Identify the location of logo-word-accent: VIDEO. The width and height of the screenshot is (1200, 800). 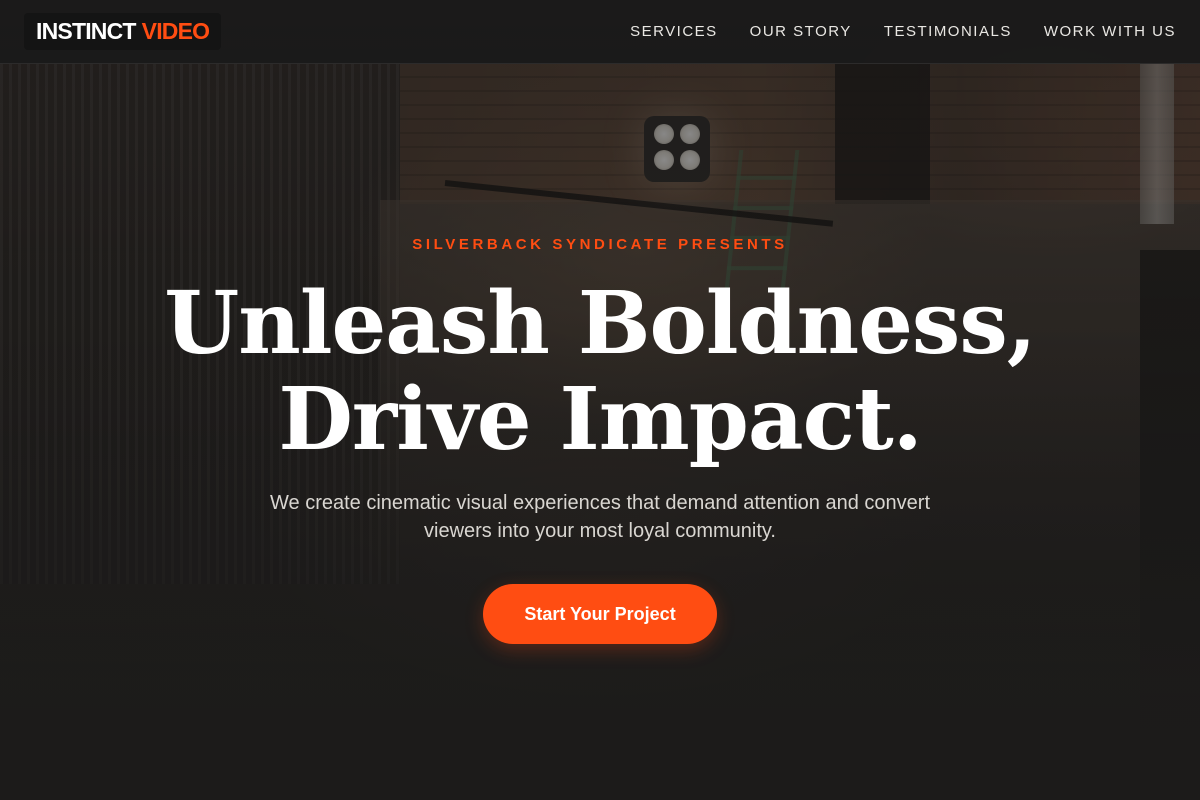
(175, 31).